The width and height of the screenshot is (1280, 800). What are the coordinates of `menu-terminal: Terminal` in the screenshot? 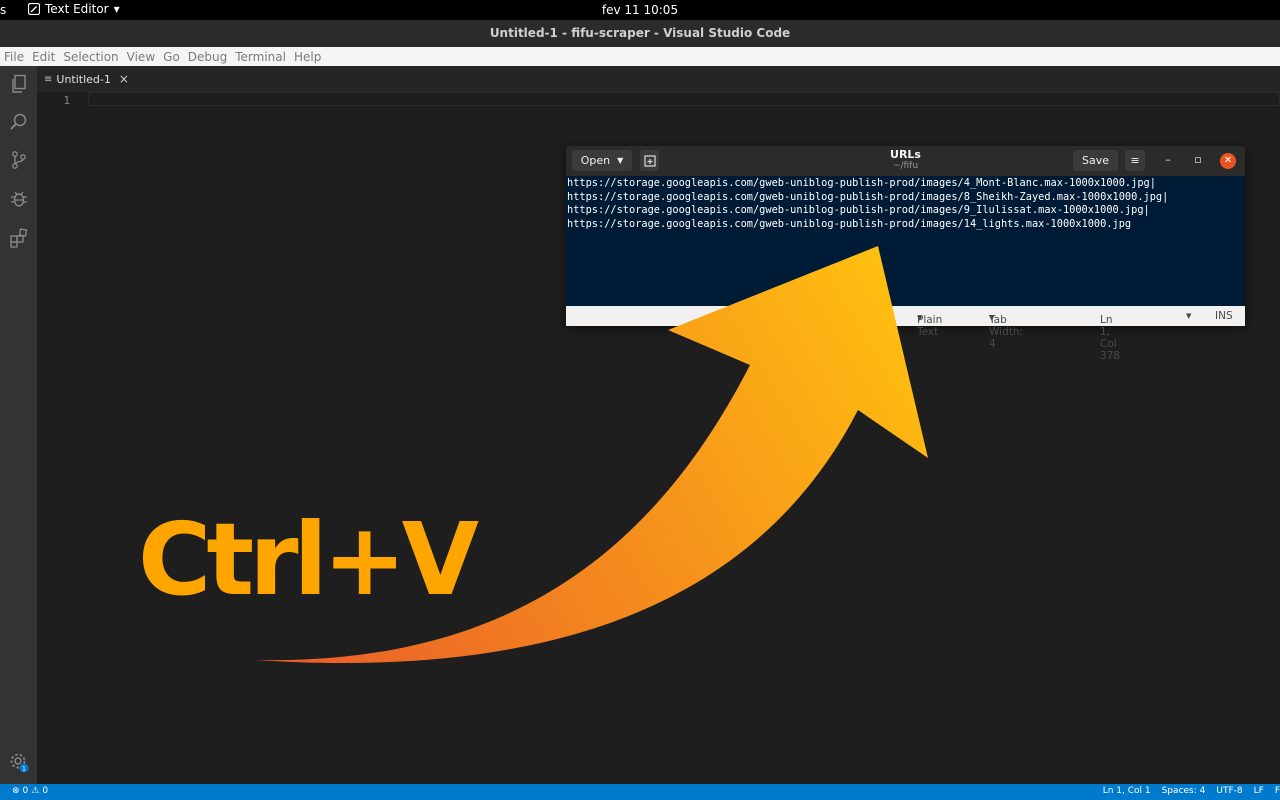 It's located at (260, 57).